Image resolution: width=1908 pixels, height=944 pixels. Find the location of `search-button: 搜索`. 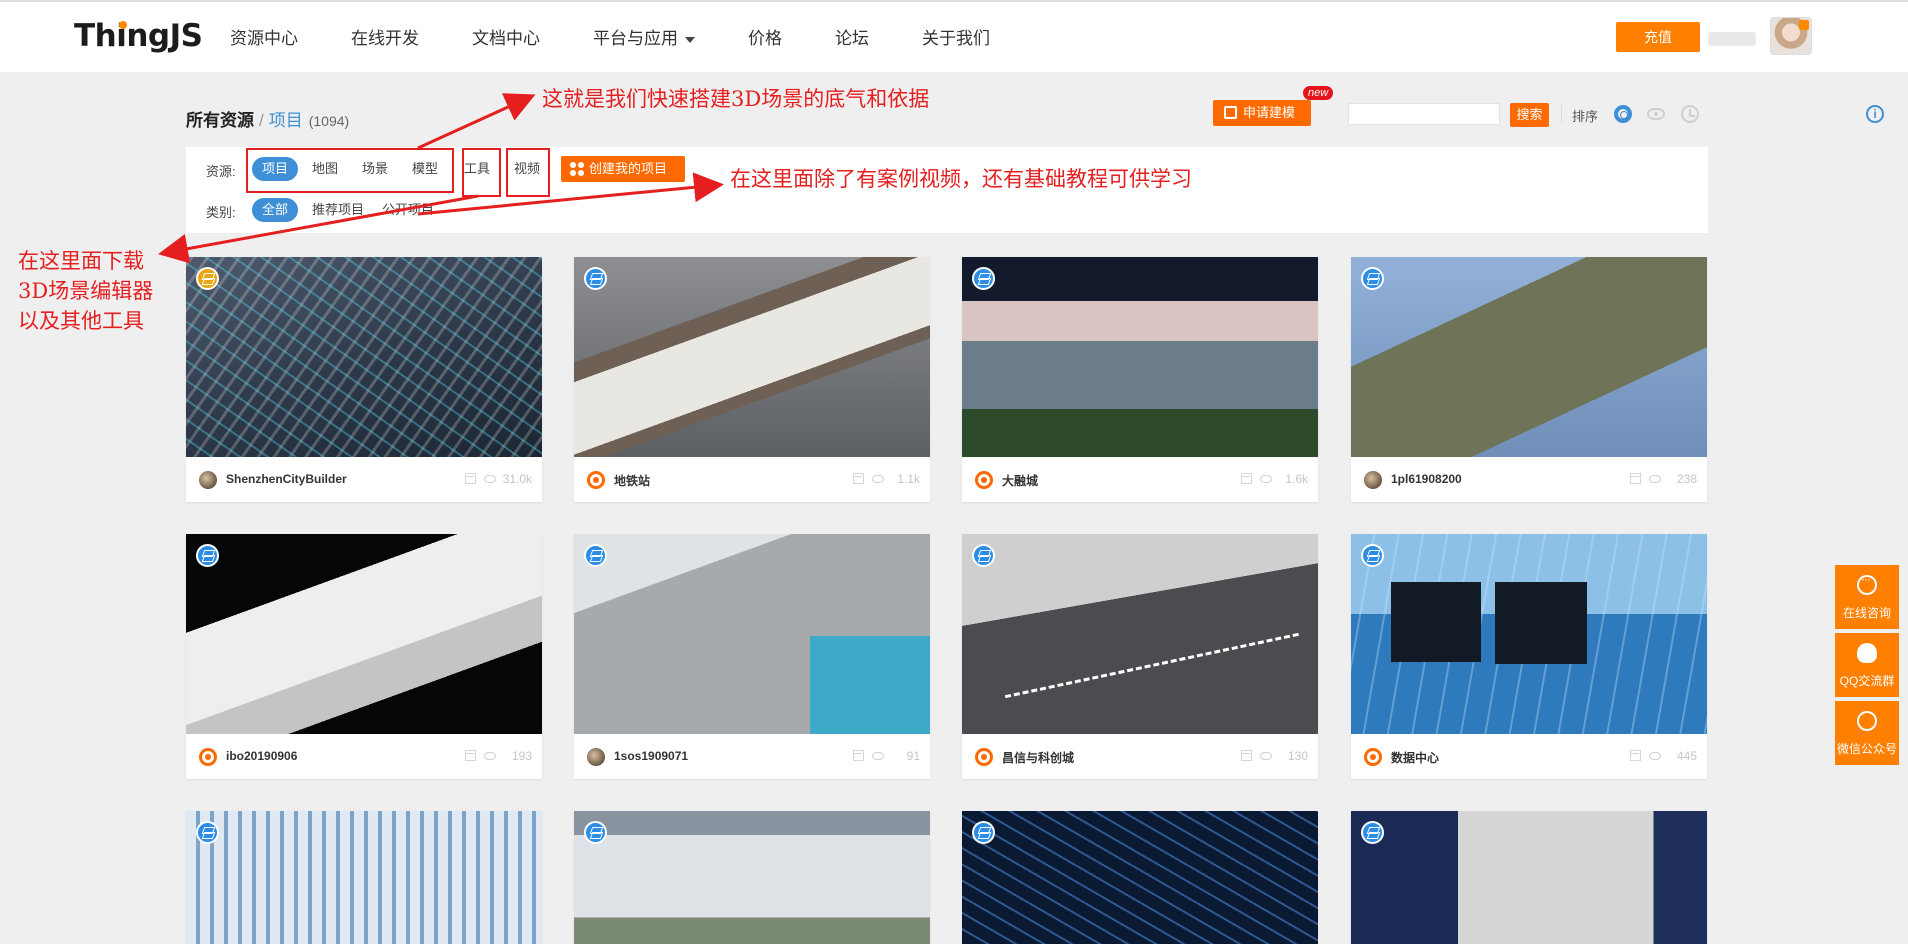

search-button: 搜索 is located at coordinates (1529, 115).